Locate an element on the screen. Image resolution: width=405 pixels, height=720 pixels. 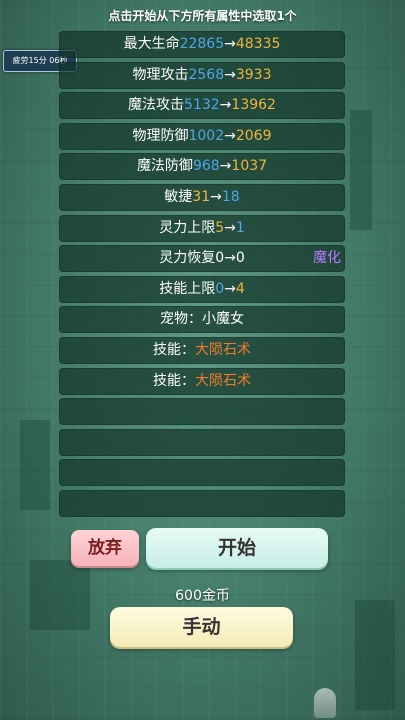
attr-row-phys-defense: 物理防御1002→2069 is located at coordinates (202, 136).